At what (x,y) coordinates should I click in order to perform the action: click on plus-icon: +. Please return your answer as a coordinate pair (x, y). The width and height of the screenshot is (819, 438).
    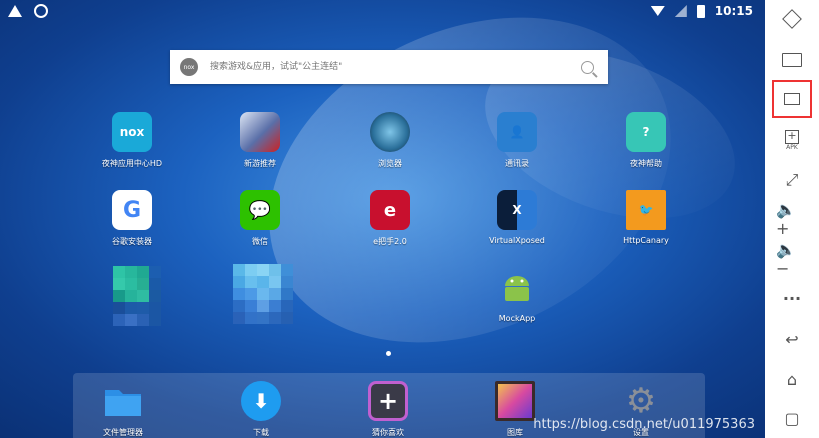
    Looking at the image, I should click on (388, 401).